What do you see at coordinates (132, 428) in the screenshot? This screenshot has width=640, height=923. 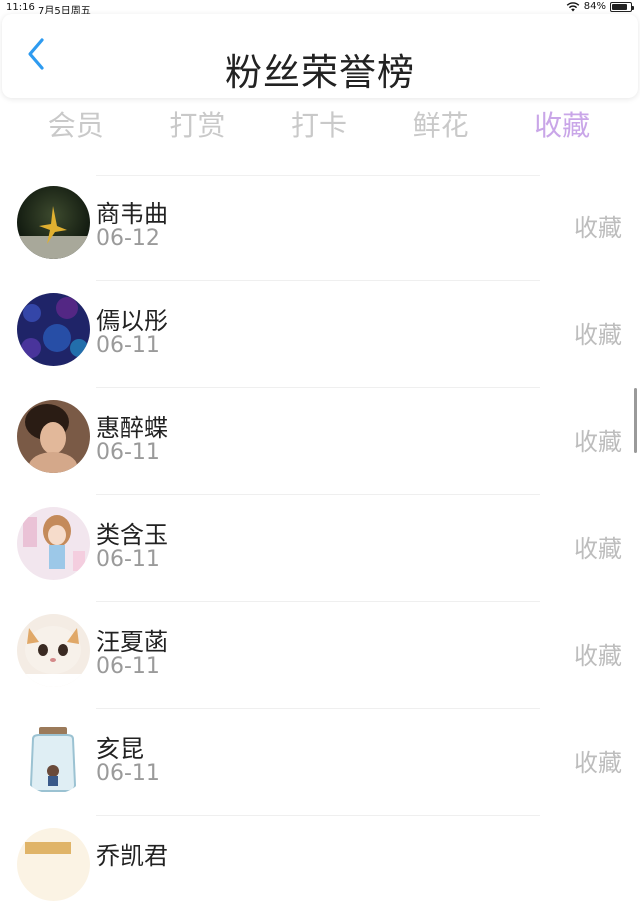 I see `fan-name: 惠醉蝶` at bounding box center [132, 428].